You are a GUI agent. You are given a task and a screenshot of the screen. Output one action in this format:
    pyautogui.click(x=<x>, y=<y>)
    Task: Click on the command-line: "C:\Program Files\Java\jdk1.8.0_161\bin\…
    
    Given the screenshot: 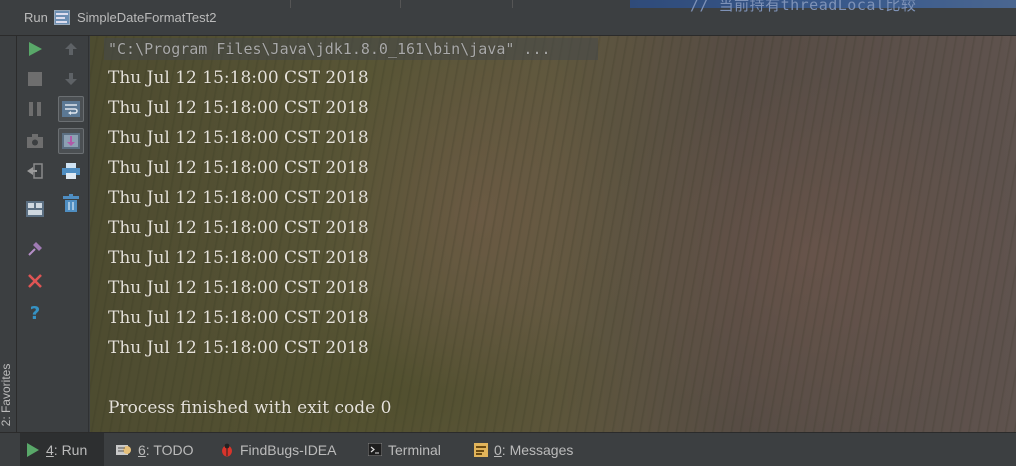 What is the action you would take?
    pyautogui.click(x=329, y=49)
    